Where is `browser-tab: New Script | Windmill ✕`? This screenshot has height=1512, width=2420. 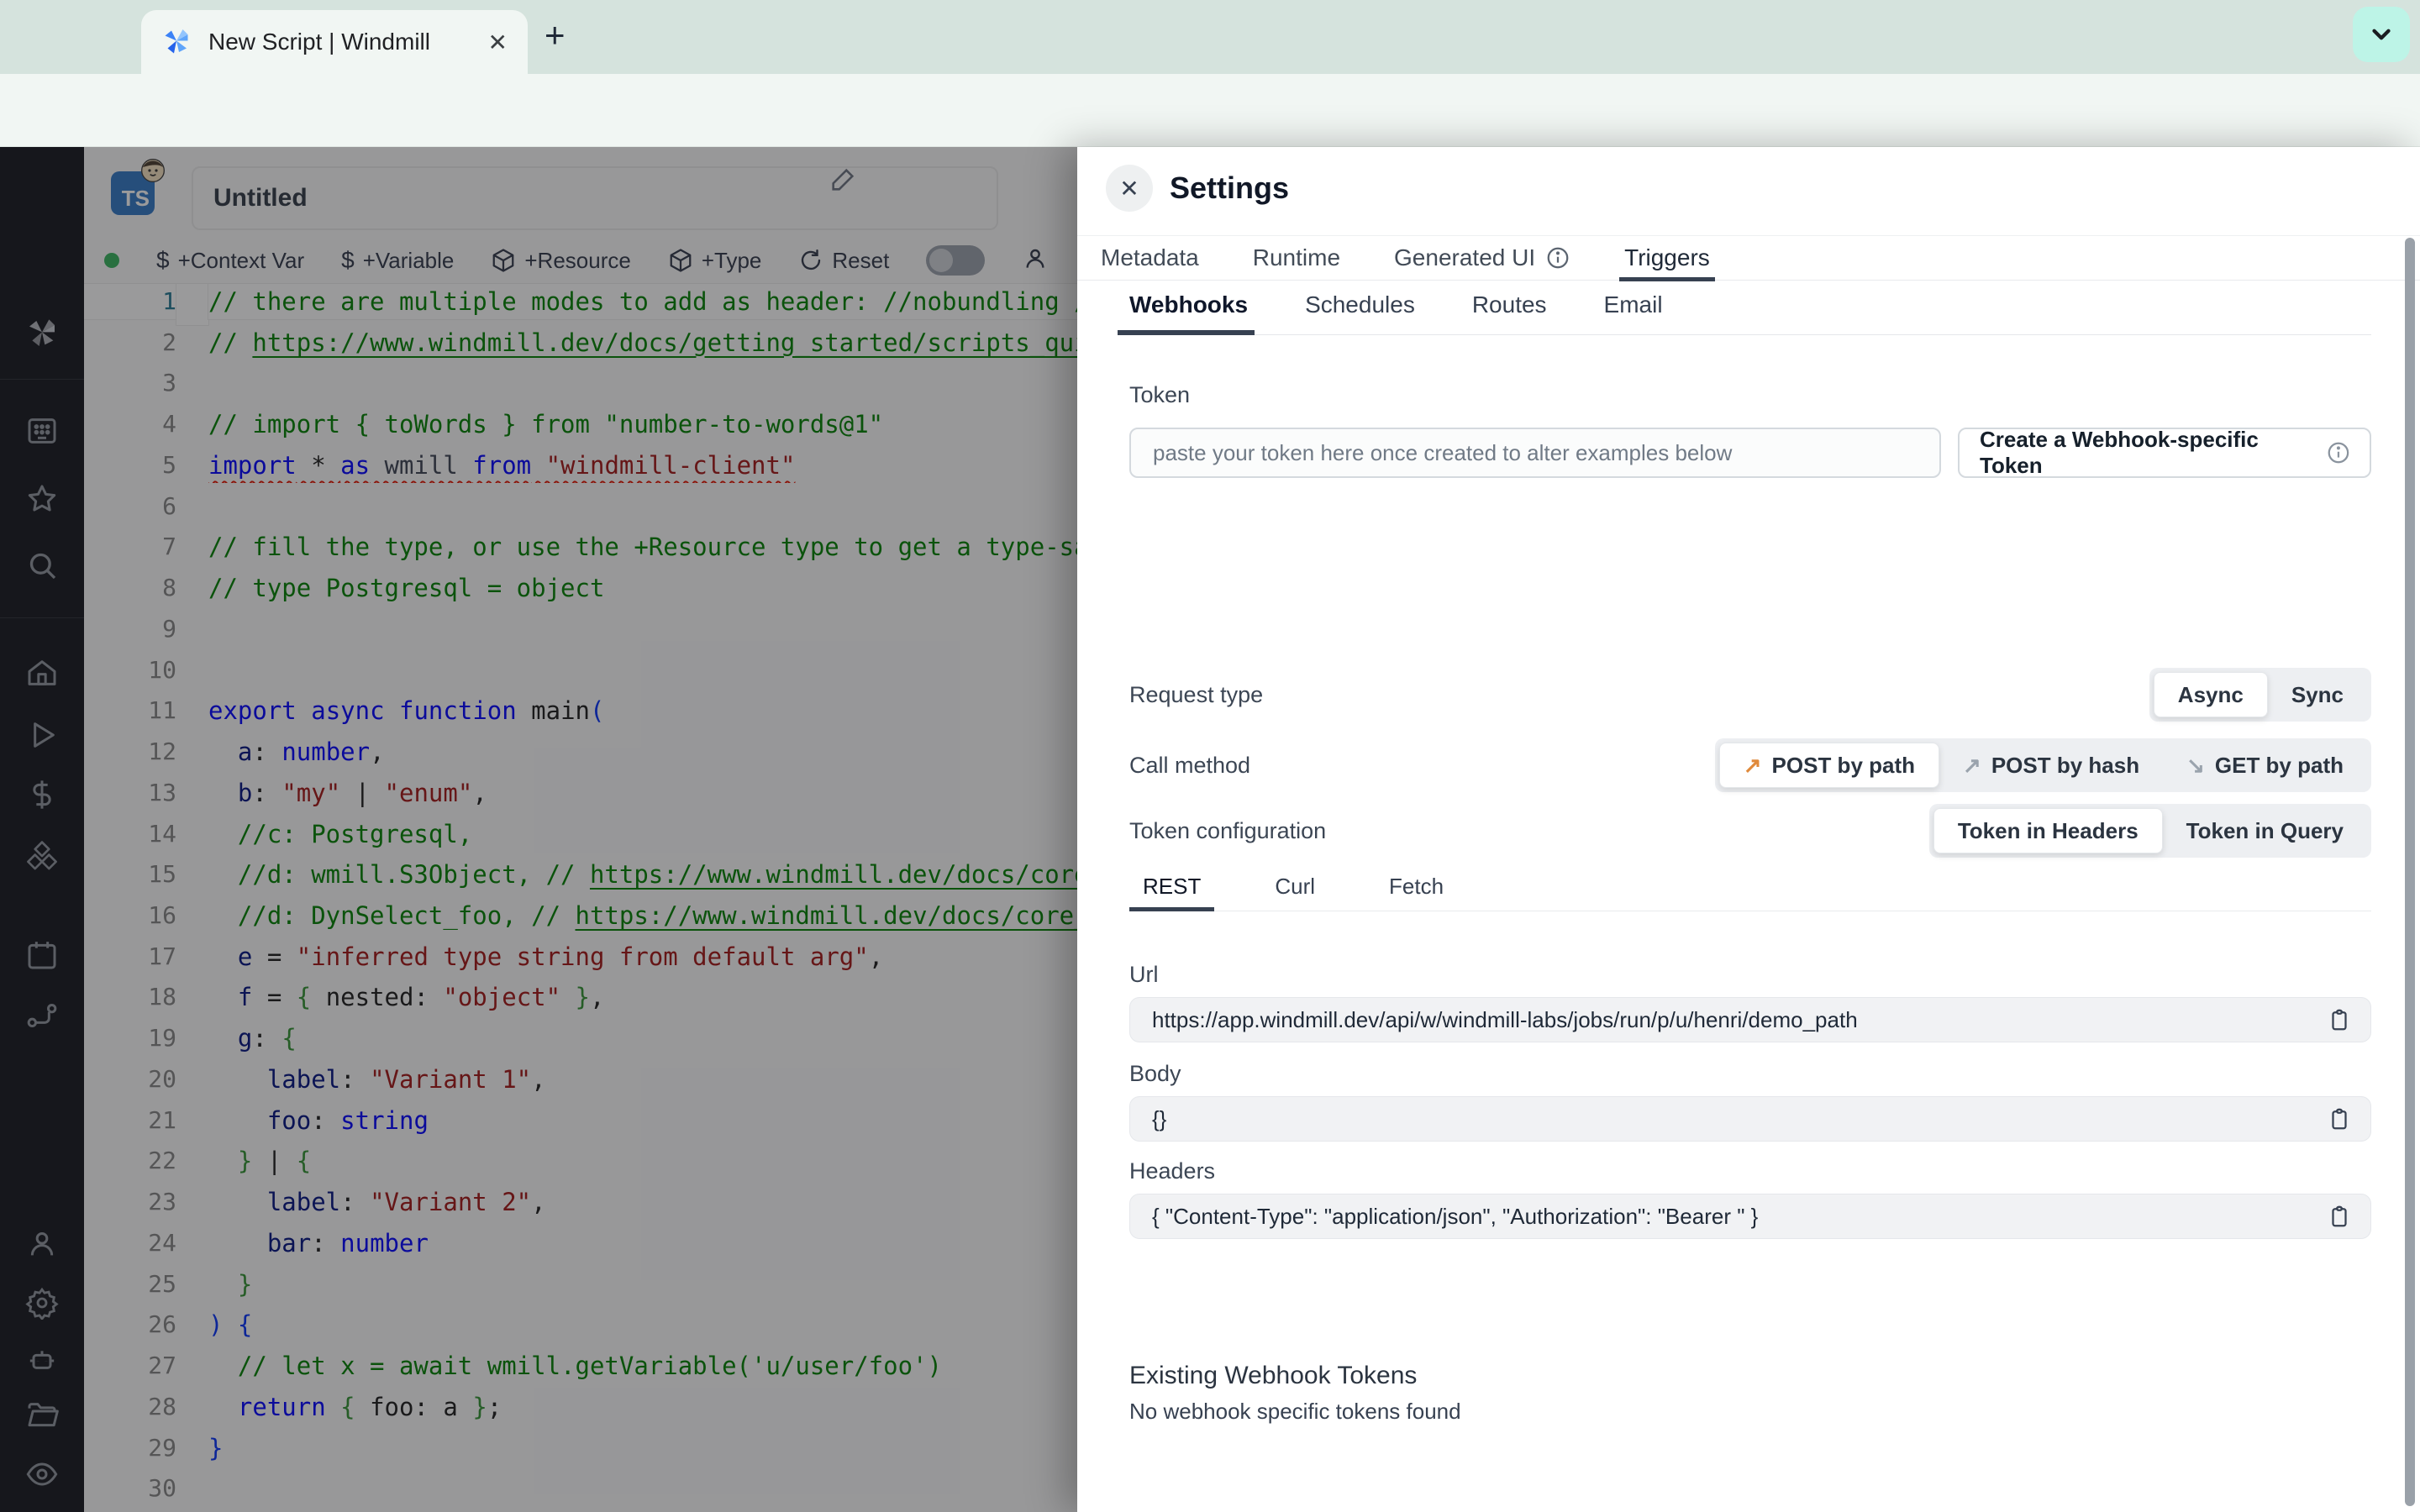 browser-tab: New Script | Windmill ✕ is located at coordinates (334, 42).